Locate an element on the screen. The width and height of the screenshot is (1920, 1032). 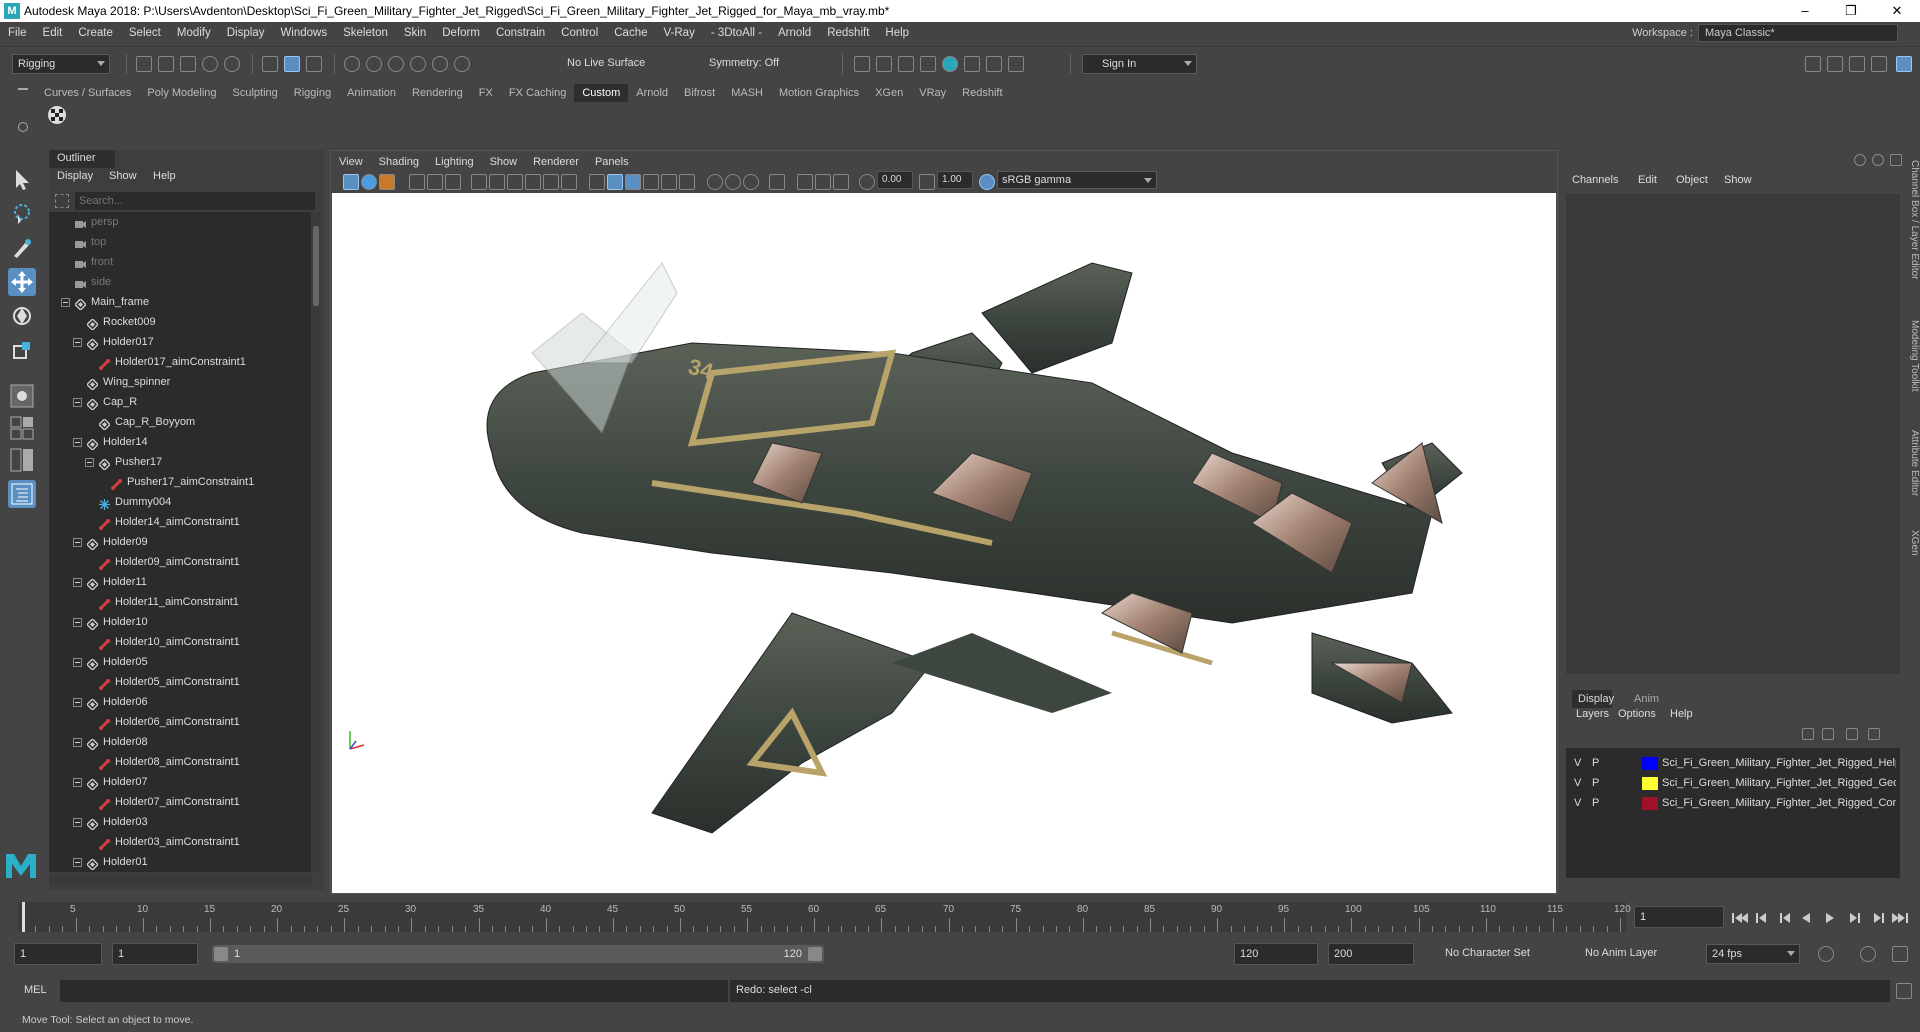
auto-key-icon is located at coordinates (1868, 954).